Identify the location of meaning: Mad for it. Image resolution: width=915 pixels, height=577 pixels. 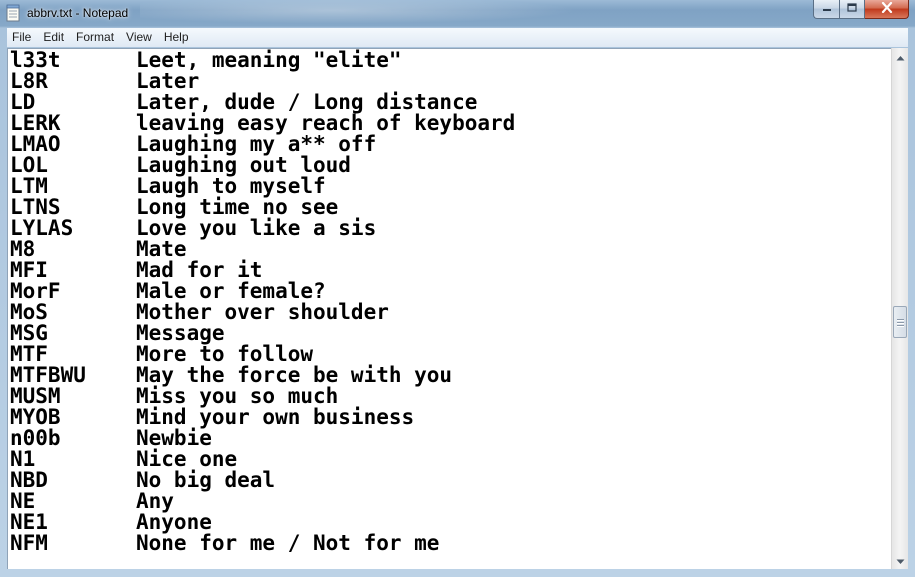
(199, 270).